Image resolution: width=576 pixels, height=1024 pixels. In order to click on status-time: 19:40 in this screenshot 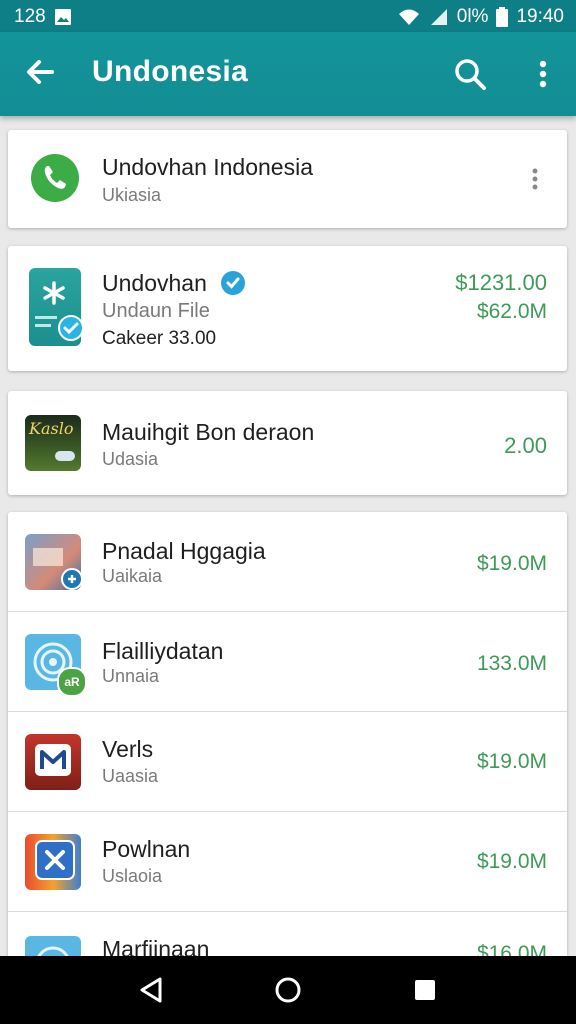, I will do `click(540, 16)`.